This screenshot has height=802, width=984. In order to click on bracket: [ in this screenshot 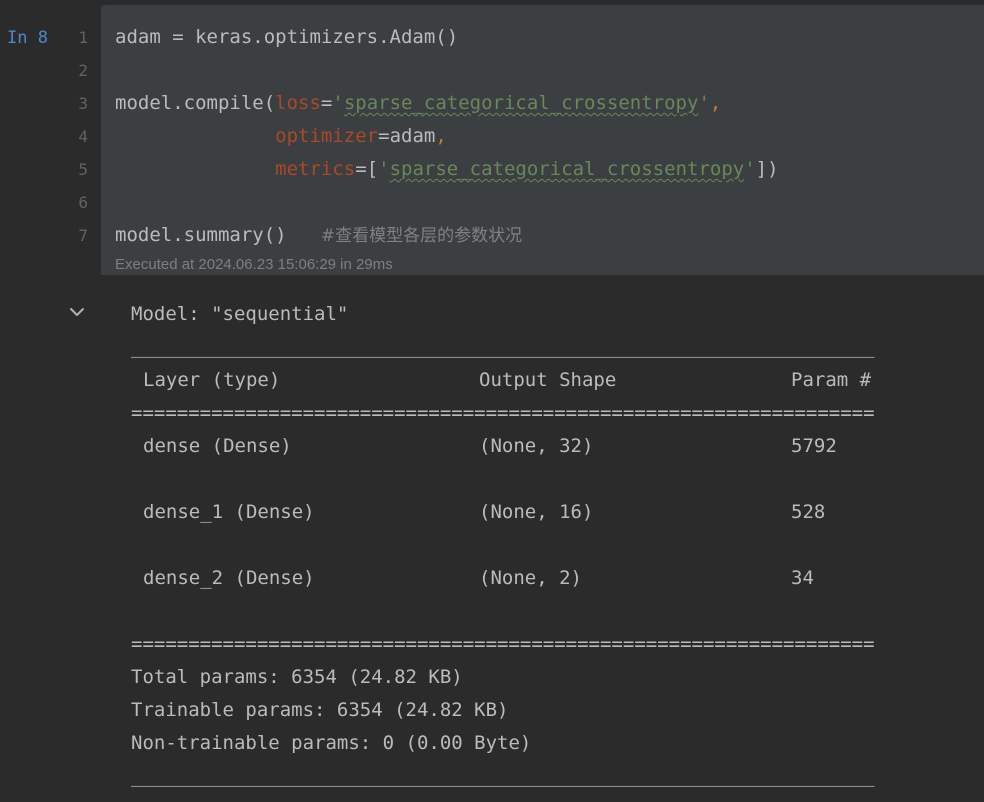, I will do `click(372, 169)`.